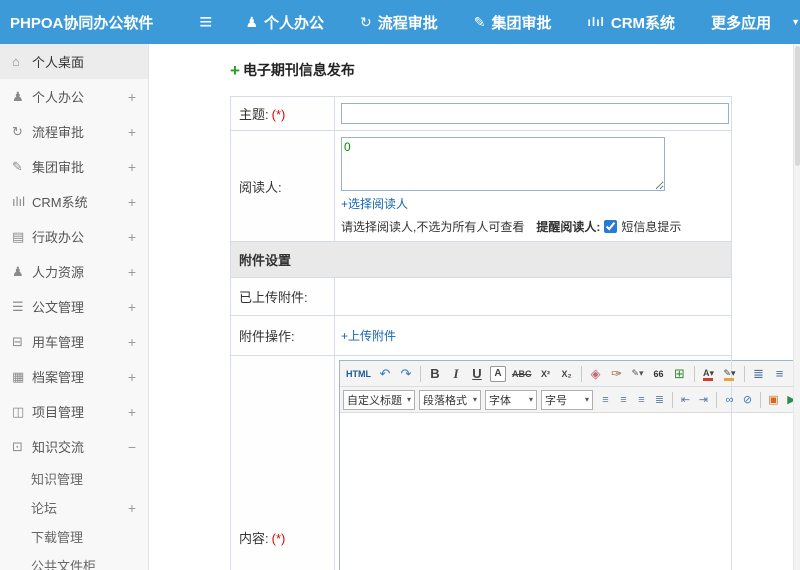 The height and width of the screenshot is (570, 800). I want to click on sidebar-item-crm-system: ılıl CRM系统 +, so click(74, 201).